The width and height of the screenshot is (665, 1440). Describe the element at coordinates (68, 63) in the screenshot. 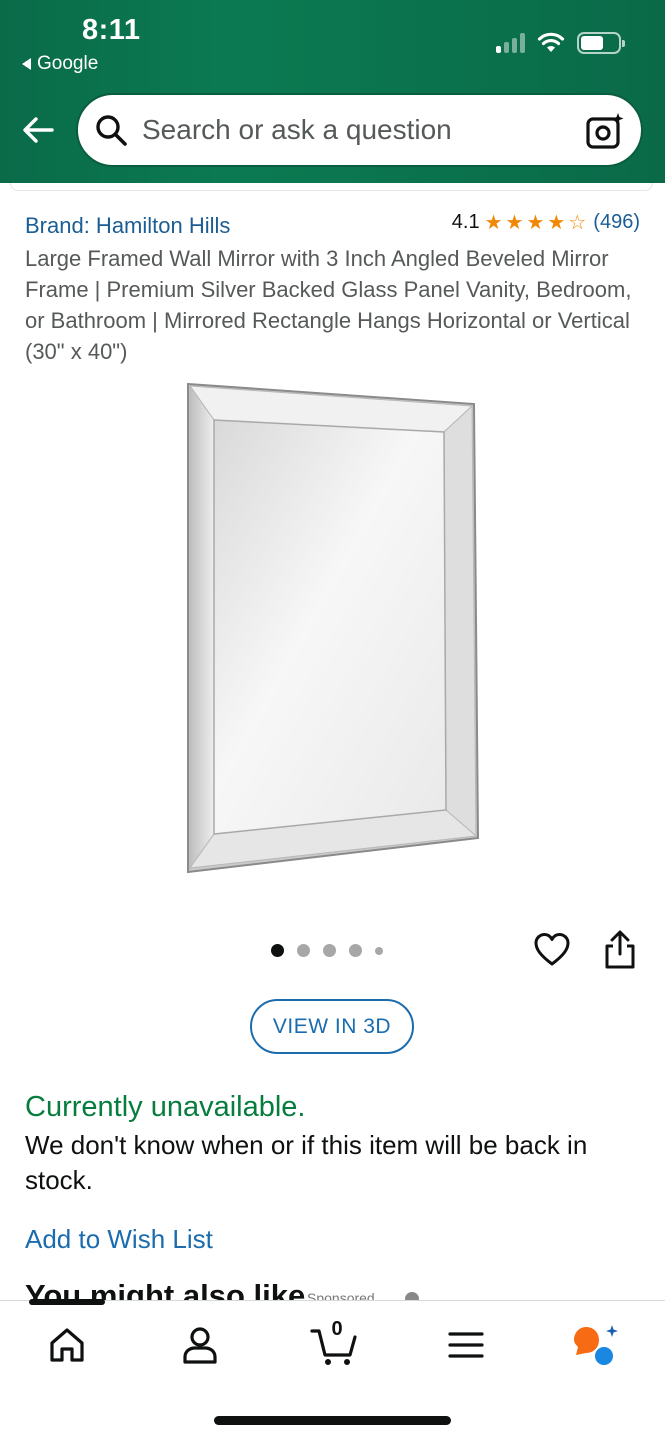

I see `back-app-label: Google` at that location.